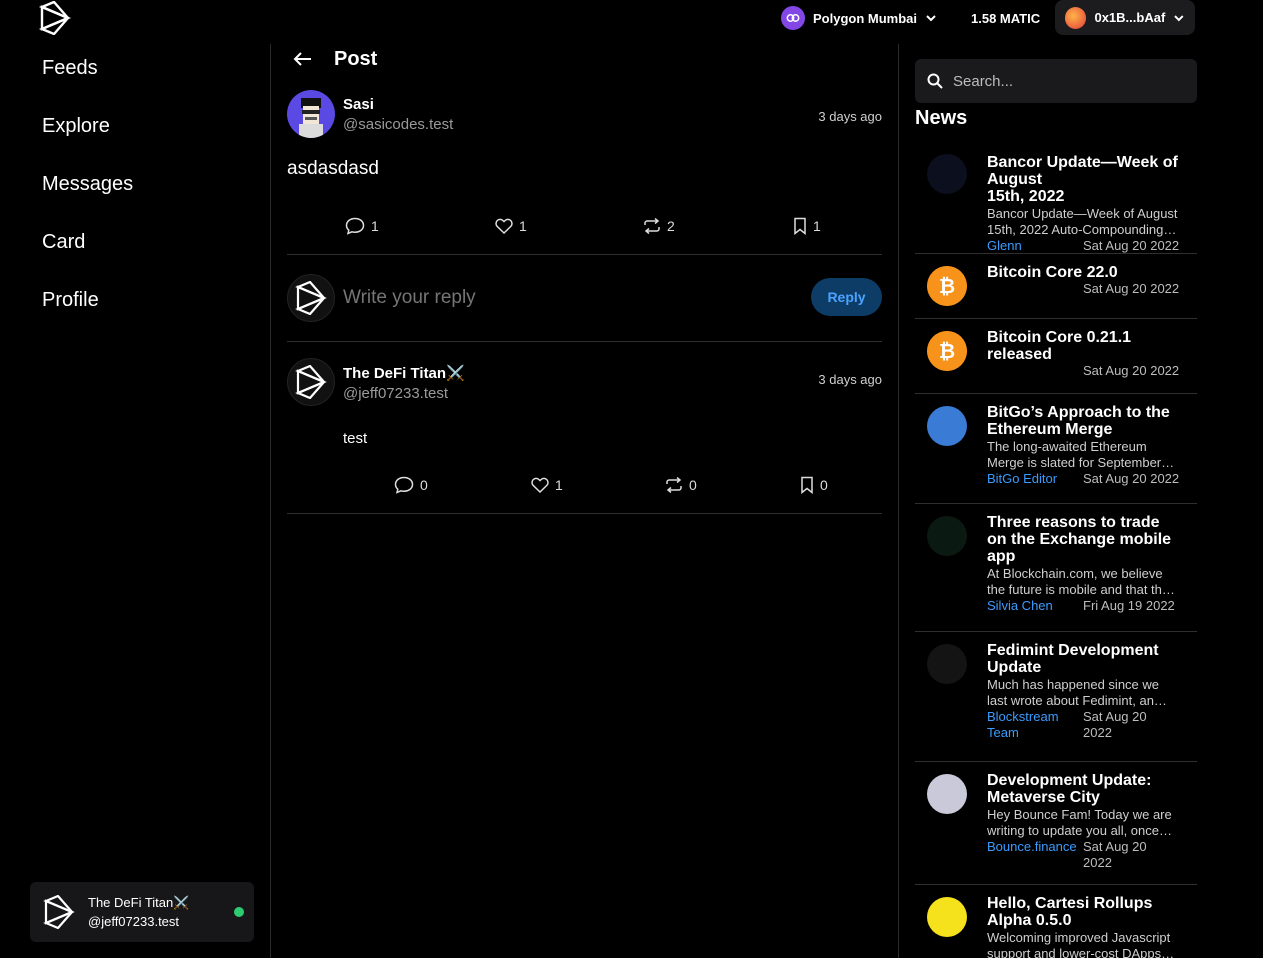 This screenshot has height=958, width=1263. I want to click on news-author: Blockstream Team, so click(1035, 725).